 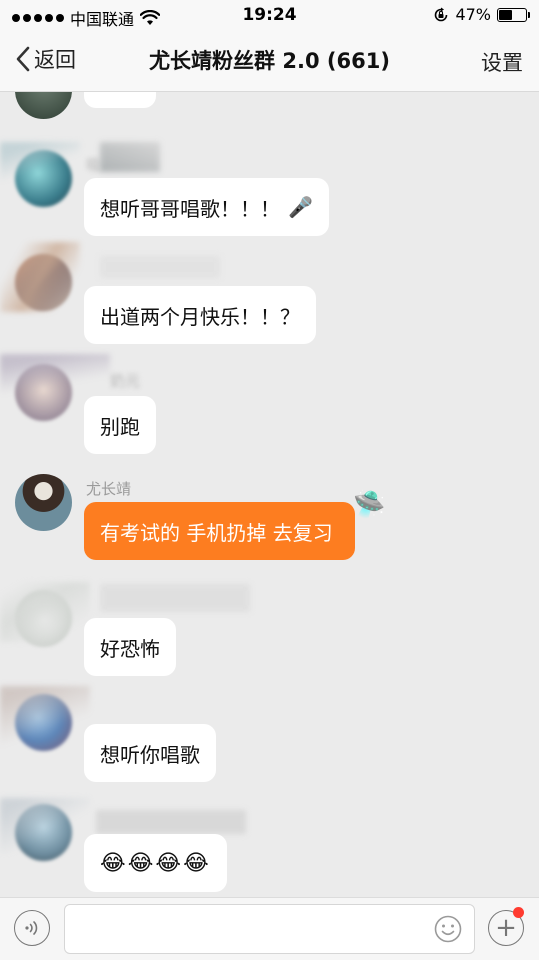 I want to click on message-input, so click(x=269, y=929).